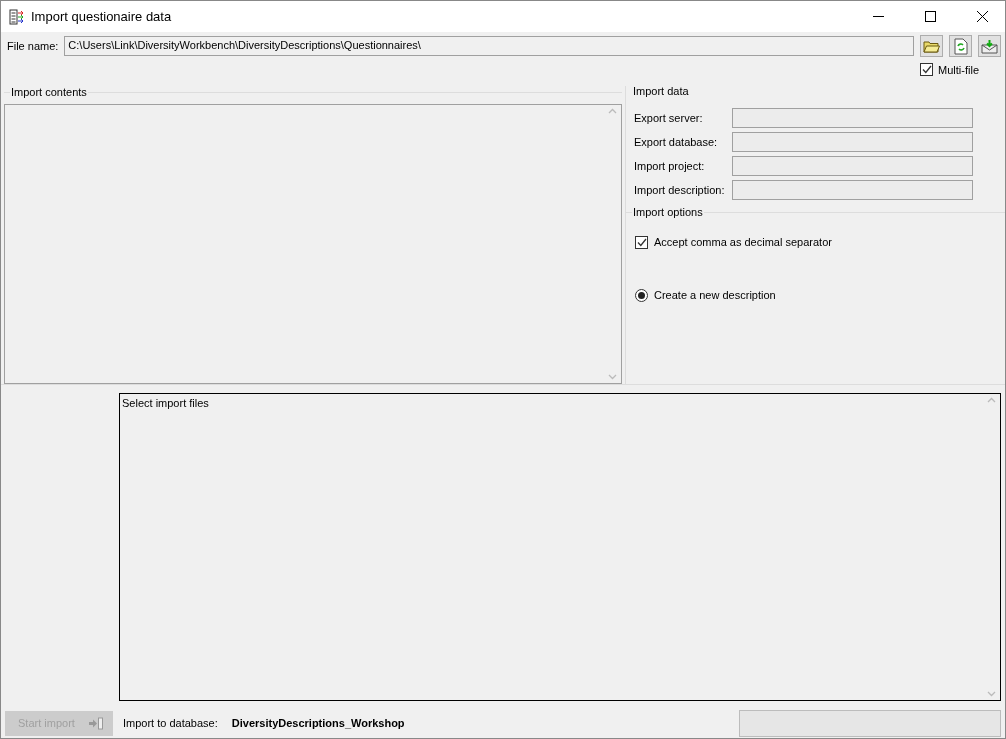  I want to click on folder-icon, so click(931, 46).